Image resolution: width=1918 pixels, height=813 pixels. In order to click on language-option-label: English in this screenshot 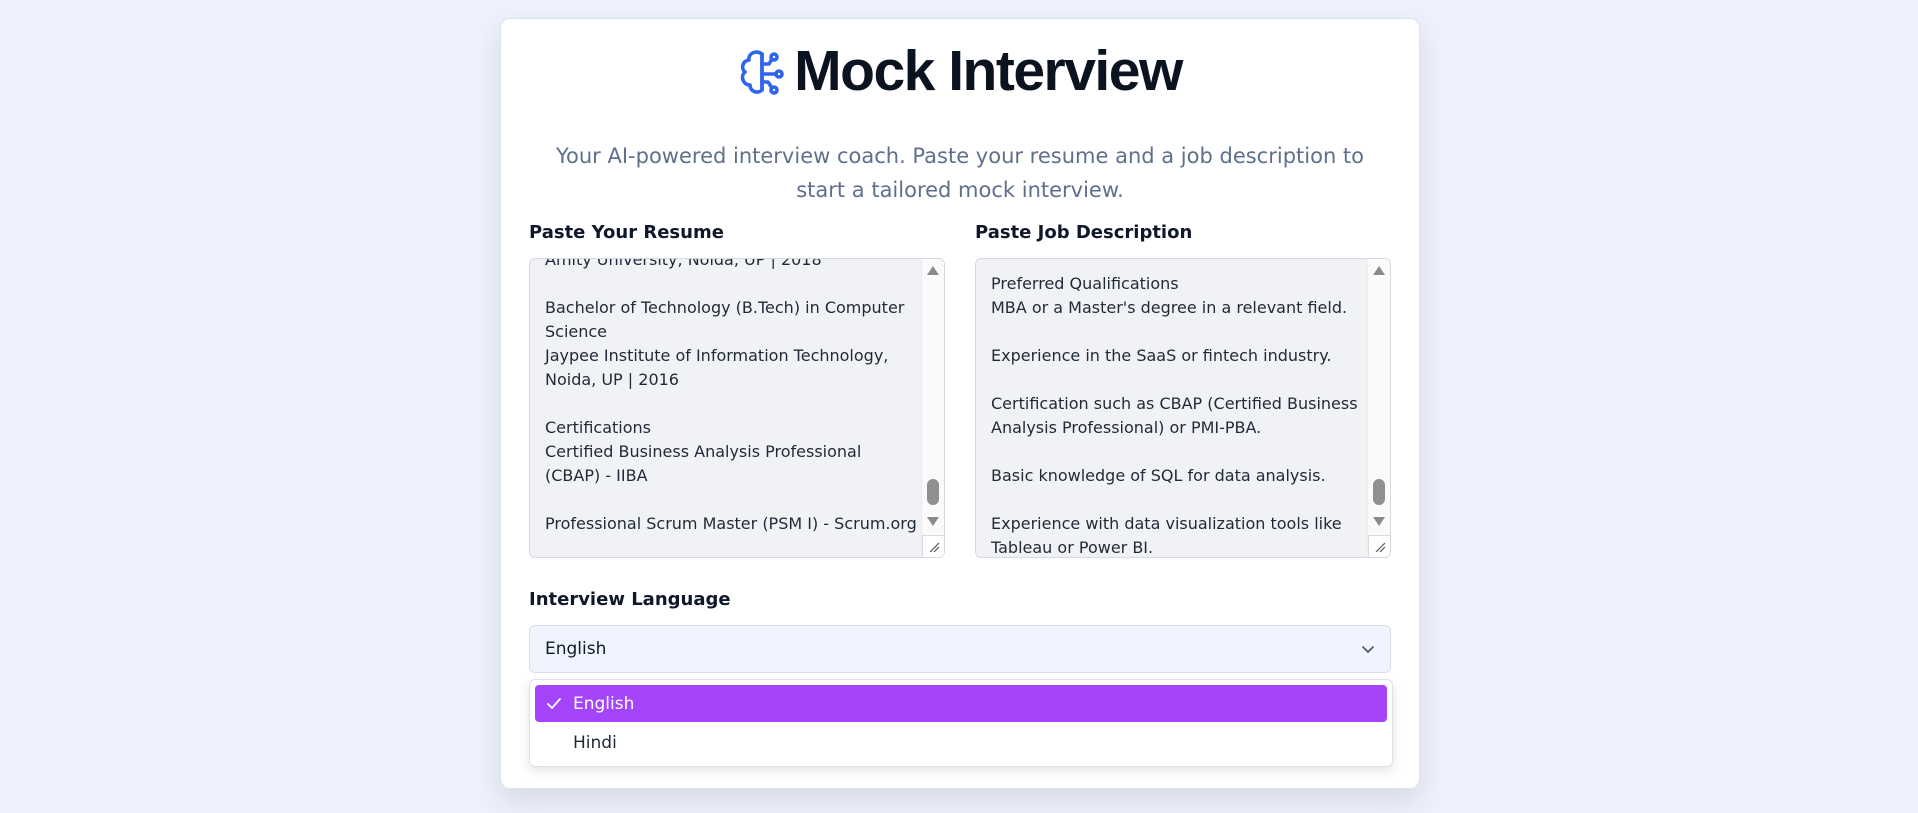, I will do `click(604, 704)`.